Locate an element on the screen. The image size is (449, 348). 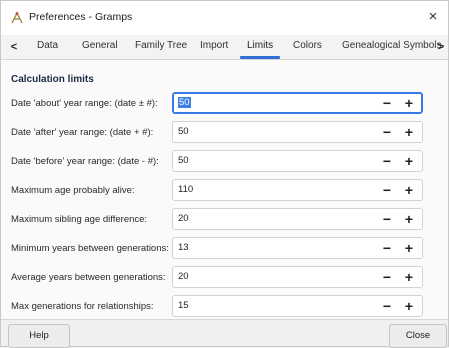
tab-general: General is located at coordinates (100, 45).